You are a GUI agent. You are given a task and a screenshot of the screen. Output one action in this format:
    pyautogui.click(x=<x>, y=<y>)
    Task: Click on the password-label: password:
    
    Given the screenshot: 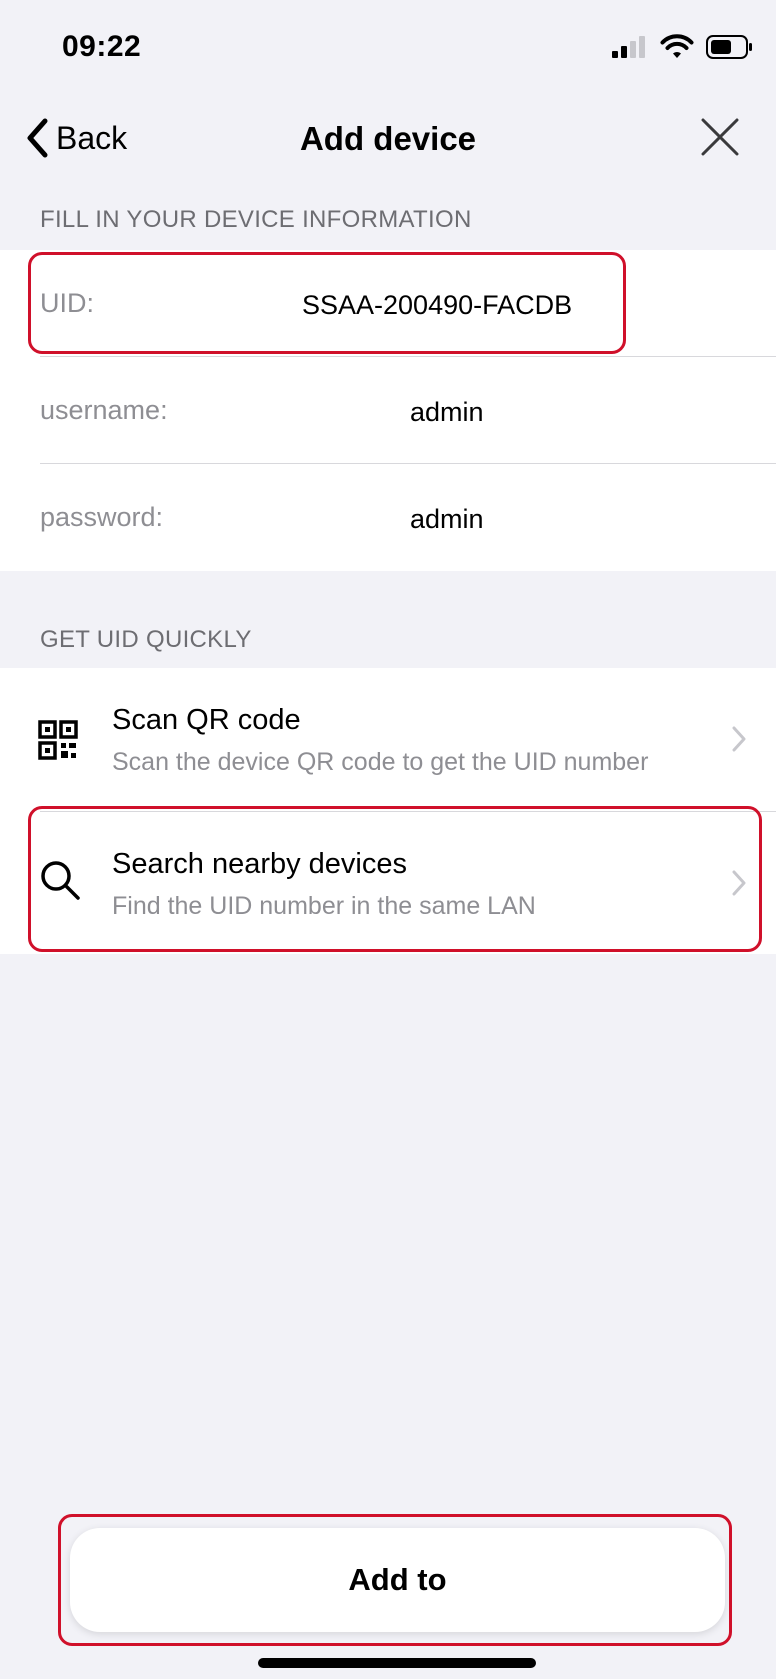 What is the action you would take?
    pyautogui.click(x=102, y=516)
    